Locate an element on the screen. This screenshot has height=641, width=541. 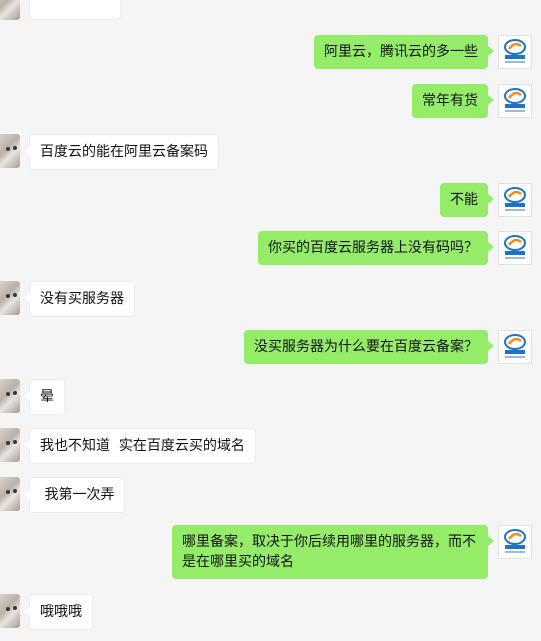
message-bubble-other: 我第一次弄 is located at coordinates (74, 495).